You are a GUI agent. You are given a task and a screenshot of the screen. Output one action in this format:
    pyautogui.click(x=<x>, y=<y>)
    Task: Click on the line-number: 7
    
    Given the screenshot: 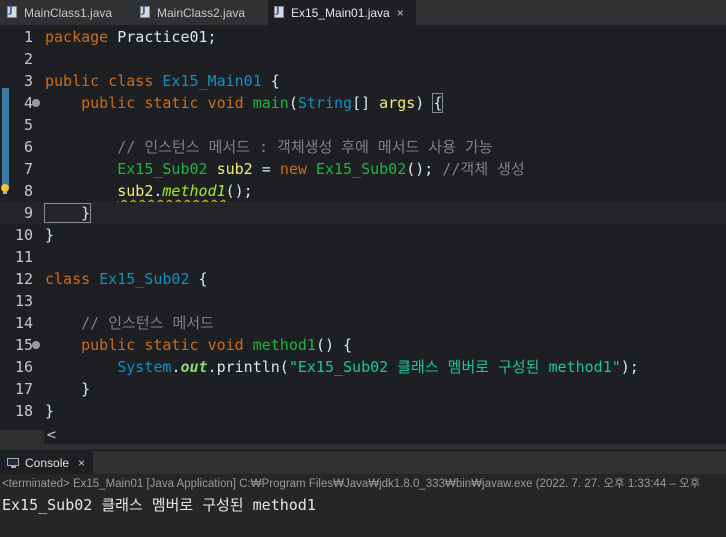 What is the action you would take?
    pyautogui.click(x=28, y=169)
    